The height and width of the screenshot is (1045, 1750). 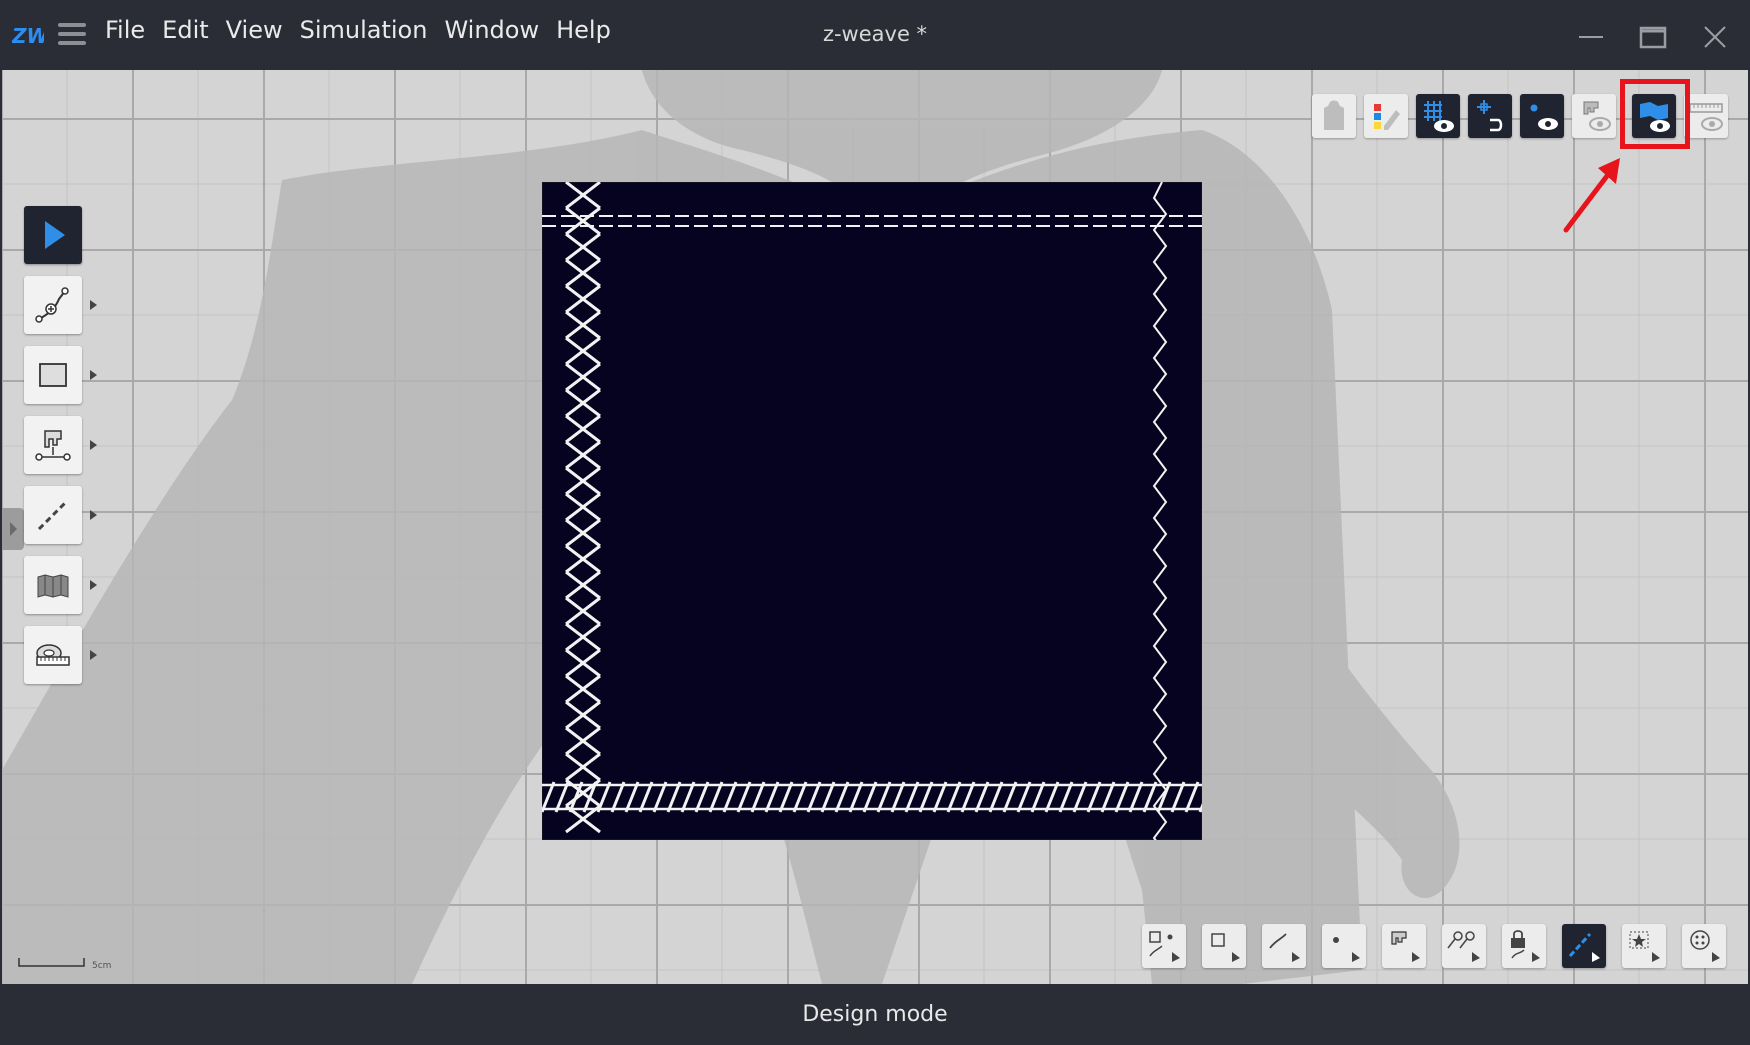 What do you see at coordinates (583, 30) in the screenshot?
I see `menu-help: Help` at bounding box center [583, 30].